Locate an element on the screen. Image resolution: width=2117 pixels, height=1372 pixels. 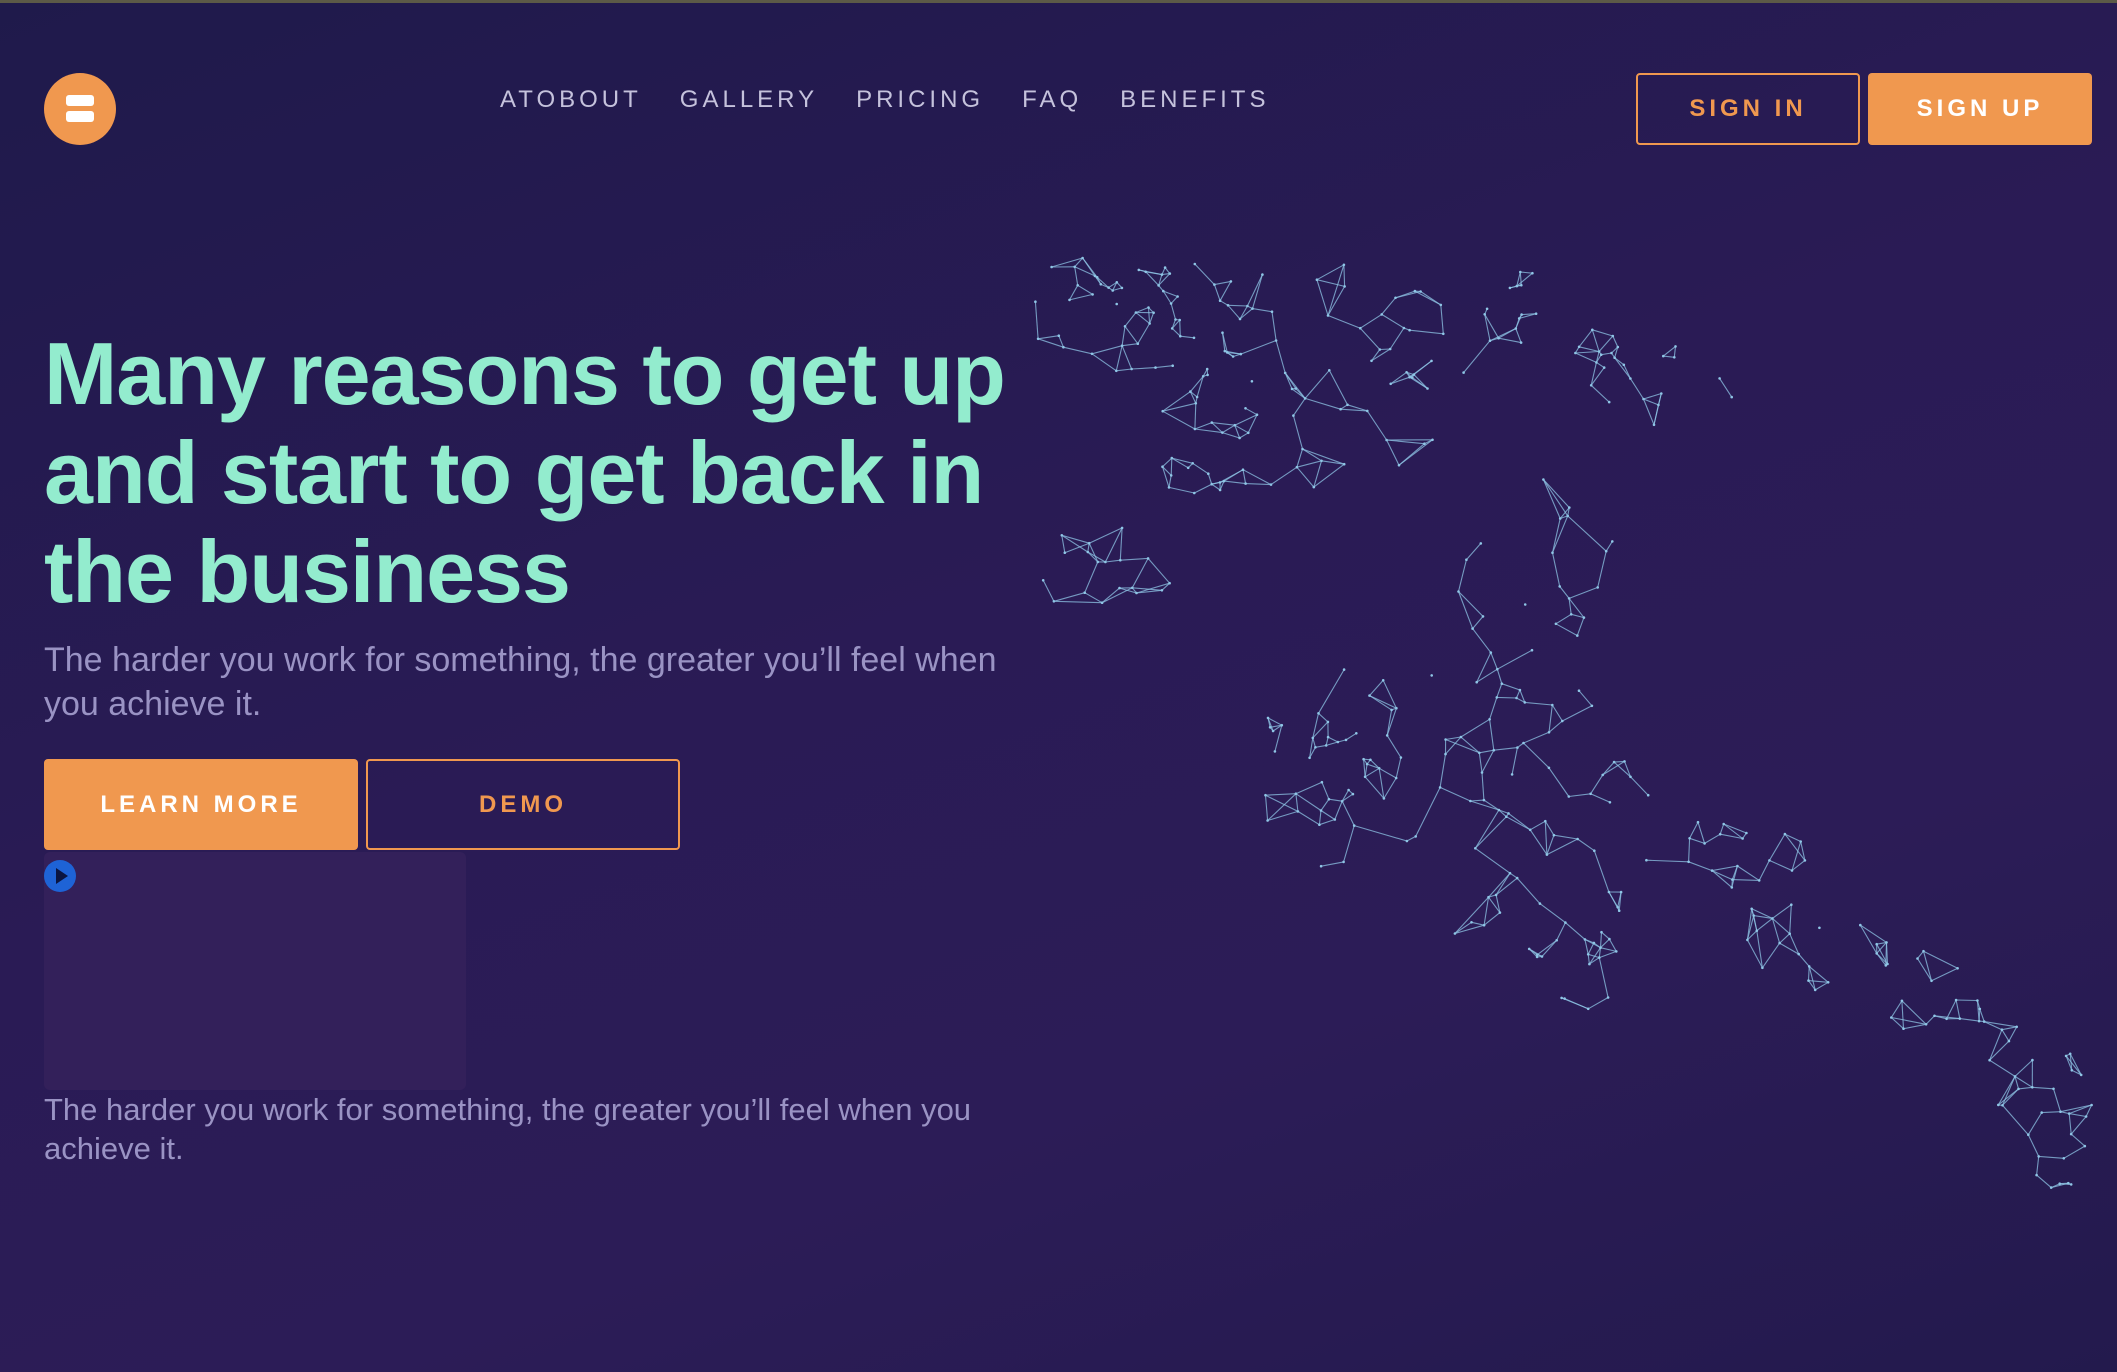
nav-link-benefits: BENEFITS is located at coordinates (1194, 100).